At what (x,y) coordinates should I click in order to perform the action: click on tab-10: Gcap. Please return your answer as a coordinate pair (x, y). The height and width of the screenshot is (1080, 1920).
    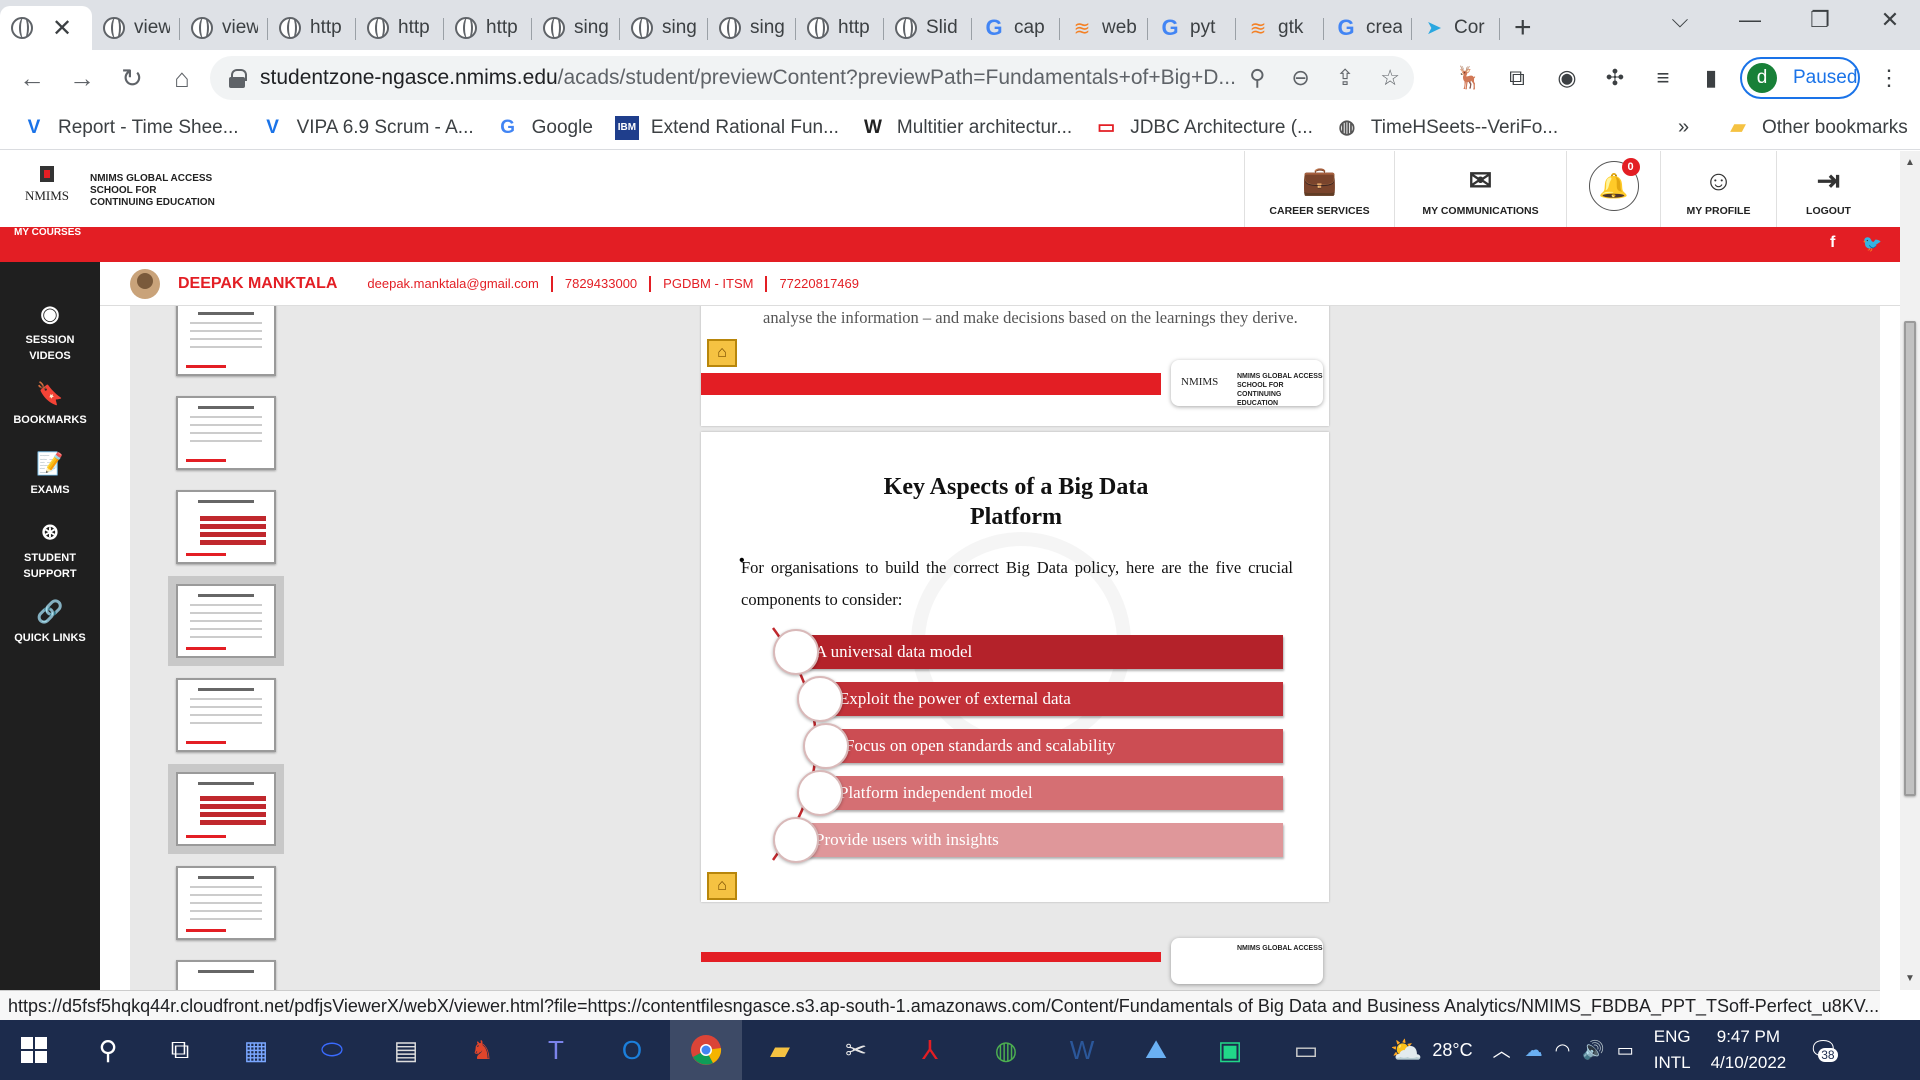
    Looking at the image, I should click on (1016, 28).